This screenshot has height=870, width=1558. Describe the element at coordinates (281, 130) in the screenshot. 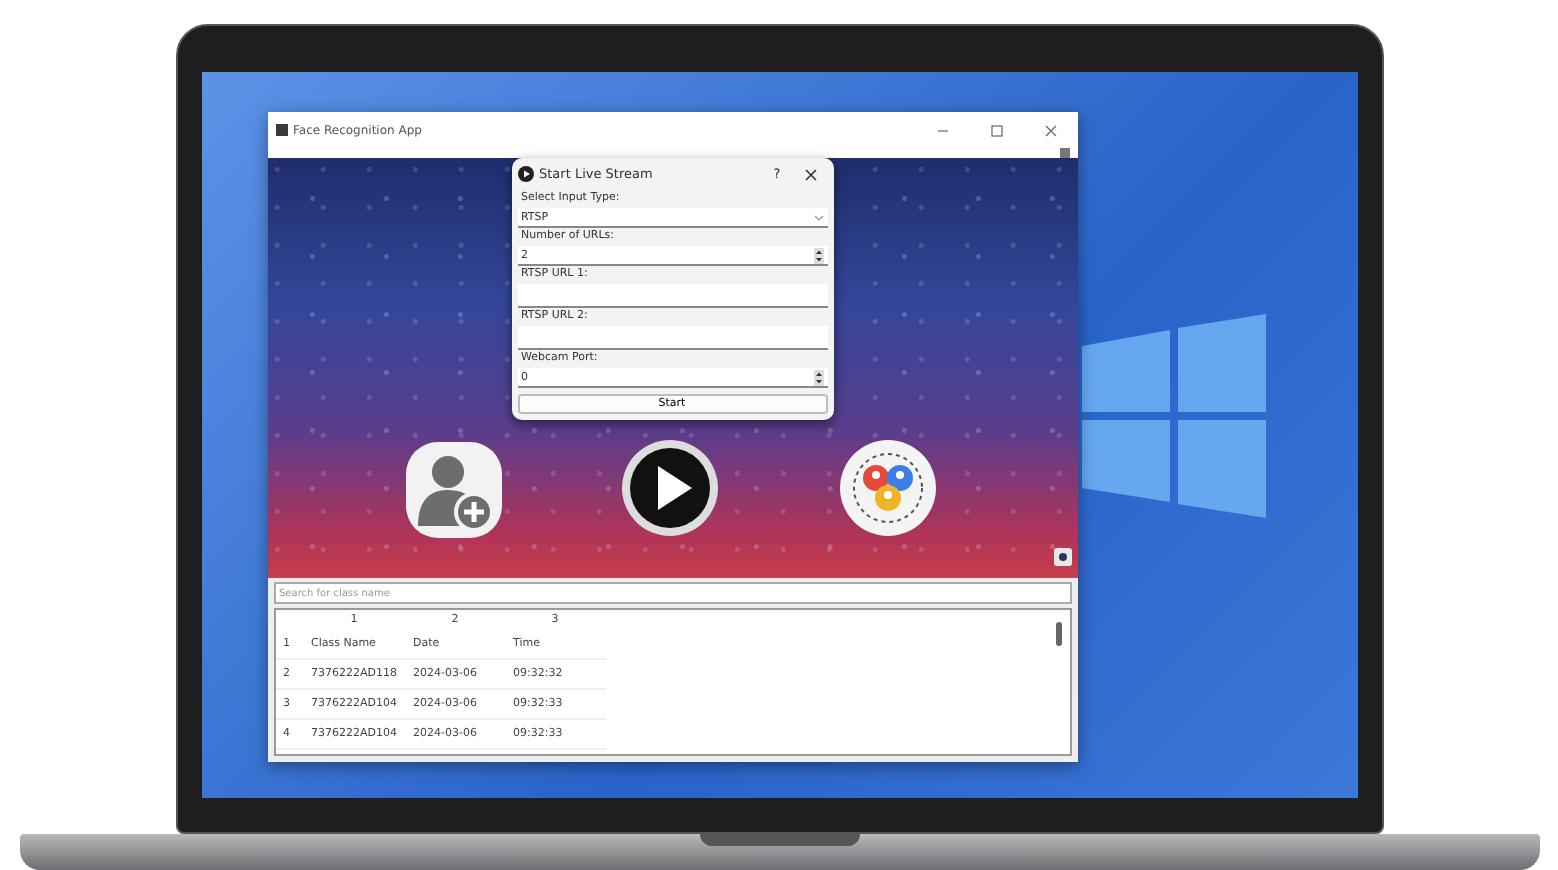

I see `app-icon` at that location.